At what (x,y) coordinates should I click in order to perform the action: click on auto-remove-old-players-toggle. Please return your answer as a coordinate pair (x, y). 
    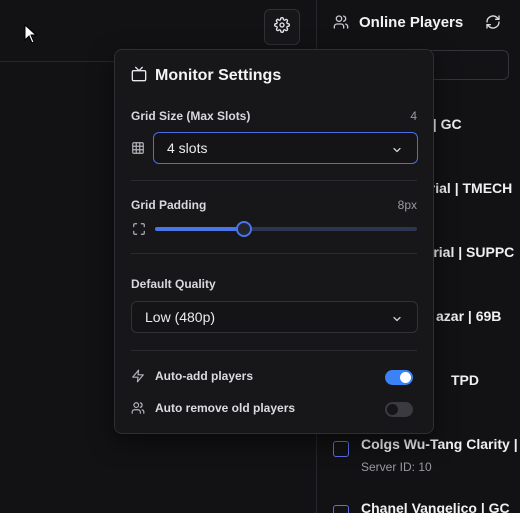
    Looking at the image, I should click on (399, 409).